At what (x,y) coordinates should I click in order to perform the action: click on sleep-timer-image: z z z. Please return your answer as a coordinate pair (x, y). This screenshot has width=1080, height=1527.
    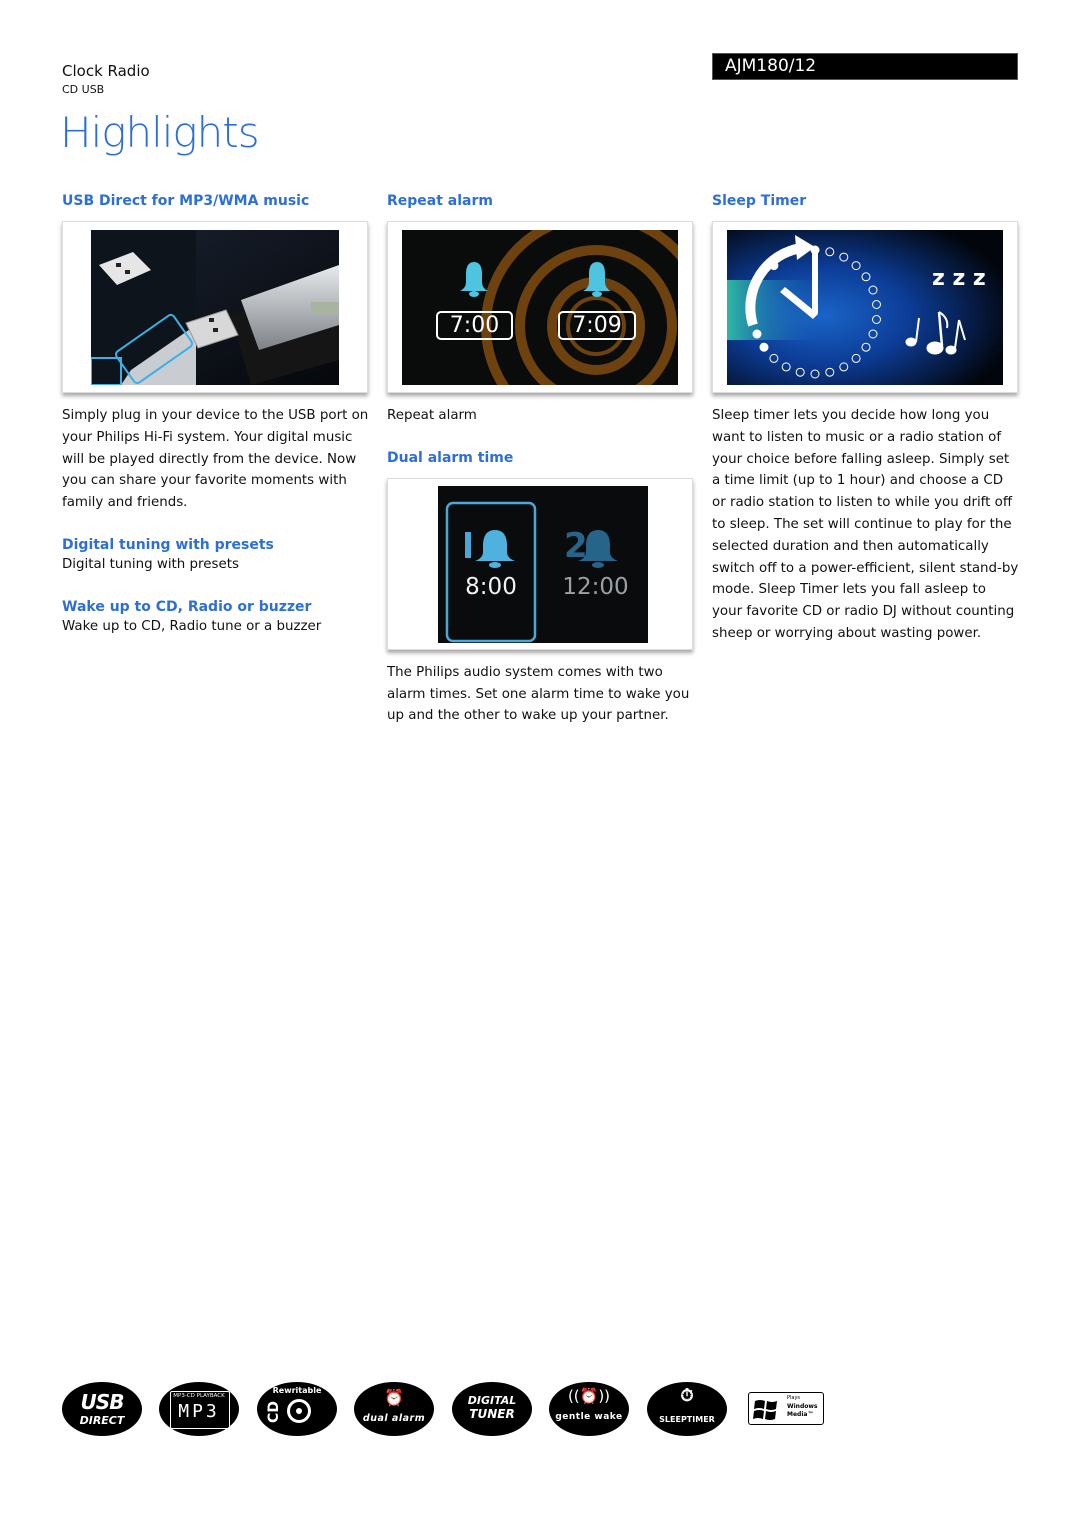
    Looking at the image, I should click on (865, 307).